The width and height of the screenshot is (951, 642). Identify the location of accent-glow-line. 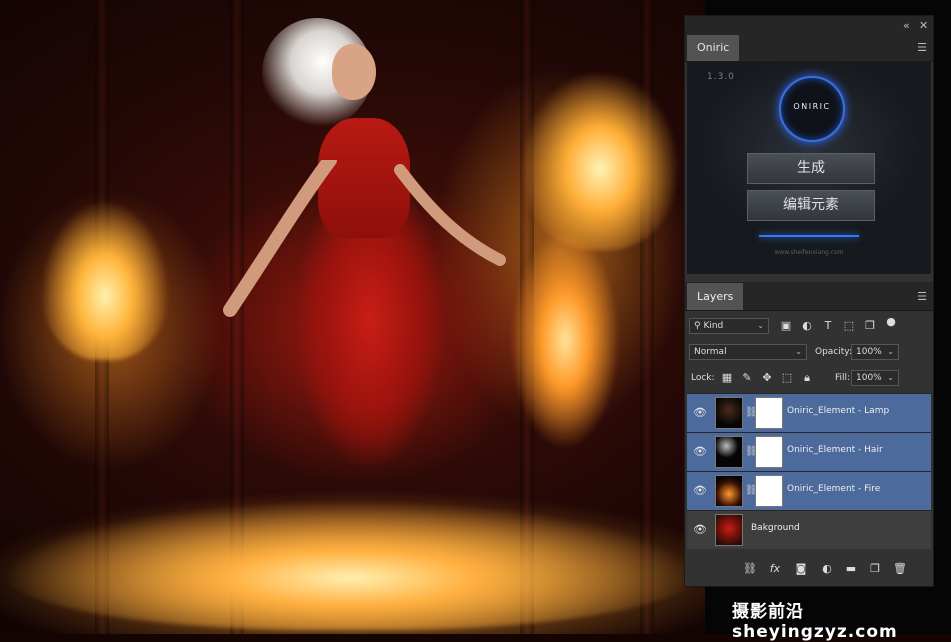
(809, 236).